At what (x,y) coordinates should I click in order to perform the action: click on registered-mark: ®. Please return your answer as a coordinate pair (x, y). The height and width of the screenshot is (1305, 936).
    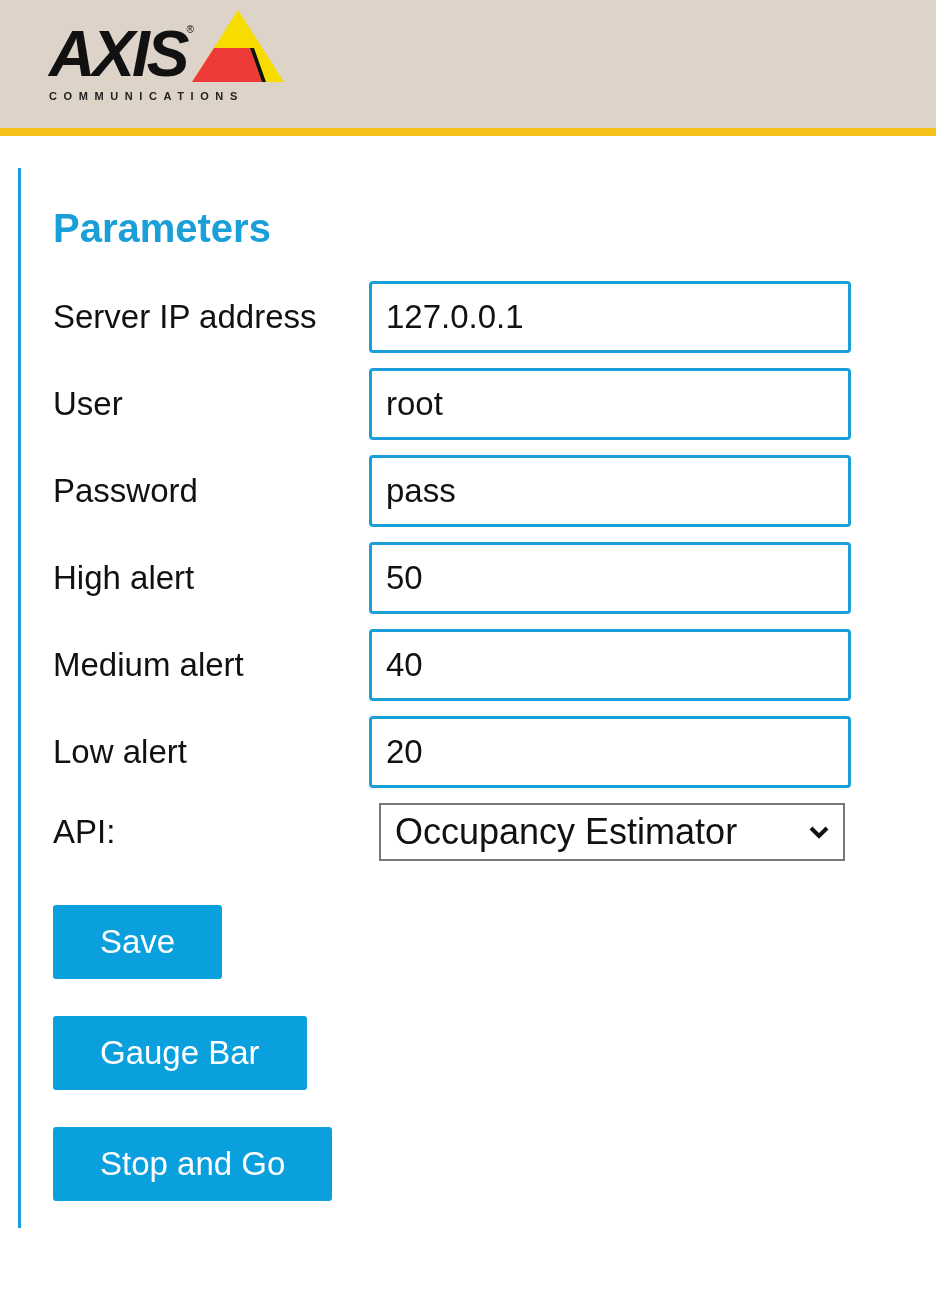
    Looking at the image, I should click on (190, 29).